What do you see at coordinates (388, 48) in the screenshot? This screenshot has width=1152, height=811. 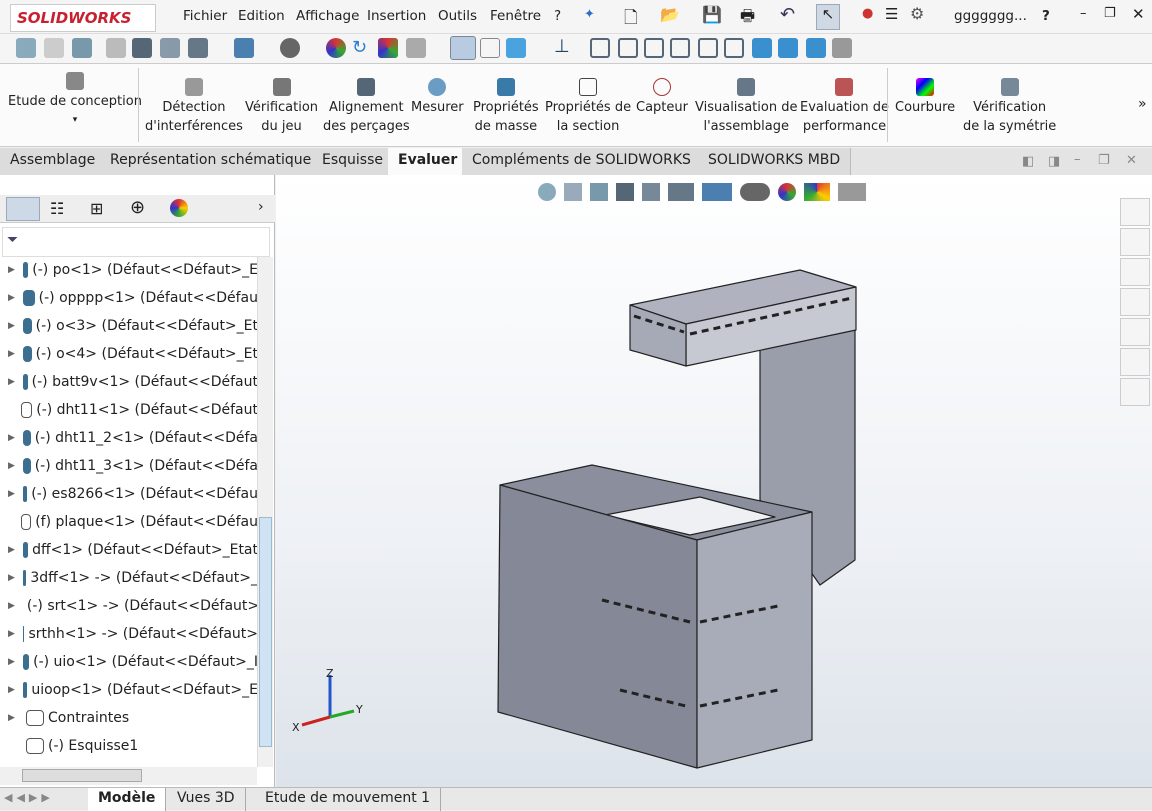 I see `scene-icon` at bounding box center [388, 48].